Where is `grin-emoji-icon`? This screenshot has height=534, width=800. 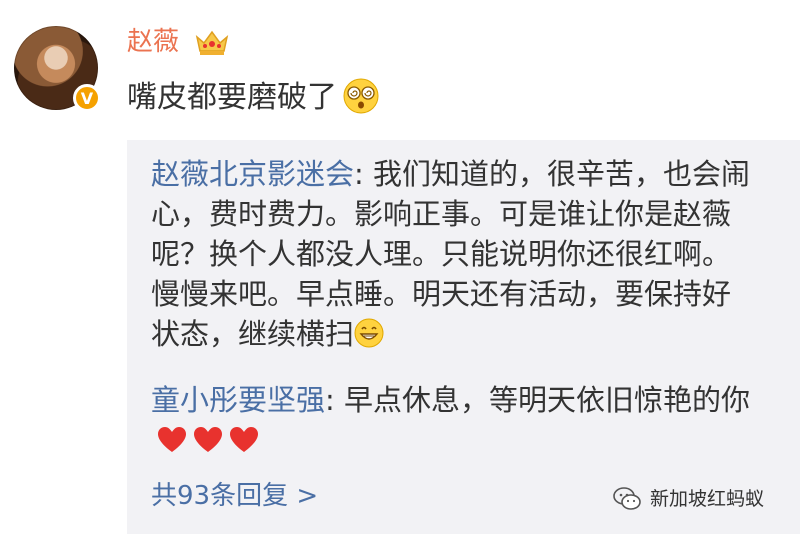 grin-emoji-icon is located at coordinates (369, 333).